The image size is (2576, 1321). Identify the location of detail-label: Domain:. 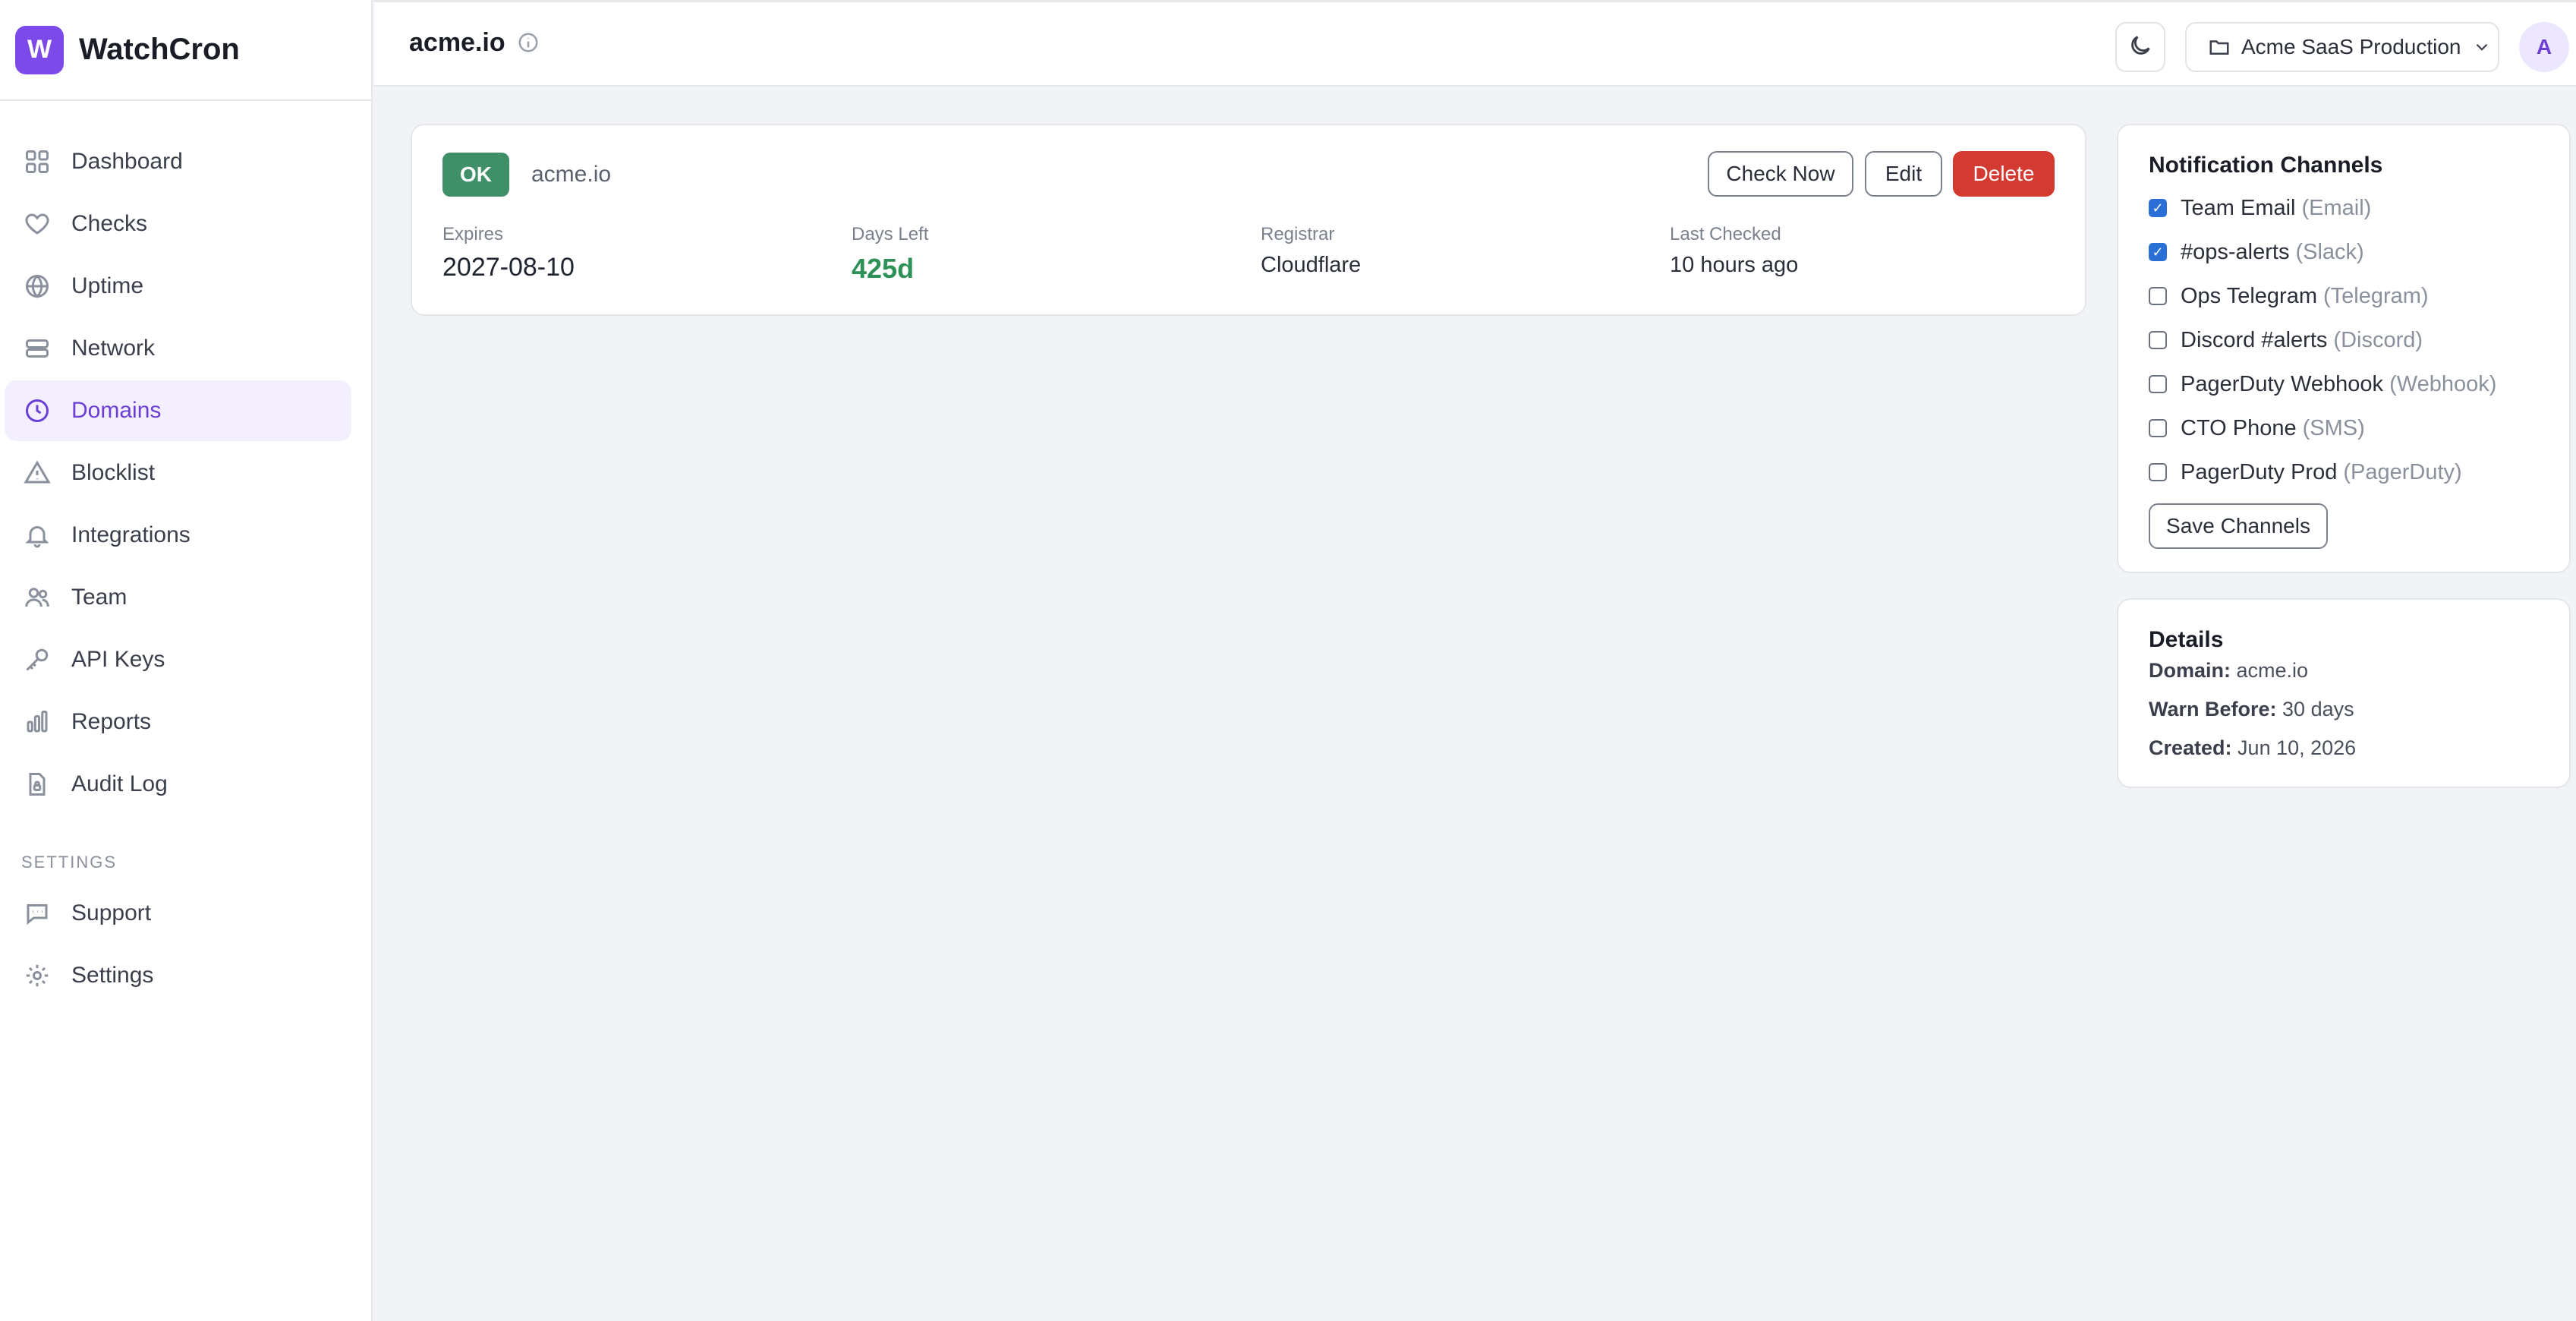
(2190, 670).